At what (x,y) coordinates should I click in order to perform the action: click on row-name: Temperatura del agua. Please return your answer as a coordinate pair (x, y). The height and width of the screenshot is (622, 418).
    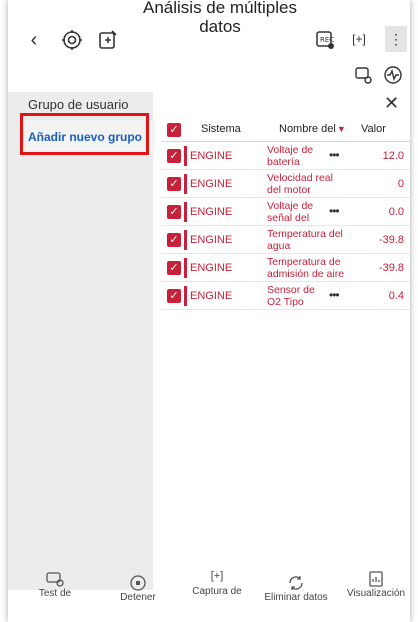
    Looking at the image, I should click on (312, 240).